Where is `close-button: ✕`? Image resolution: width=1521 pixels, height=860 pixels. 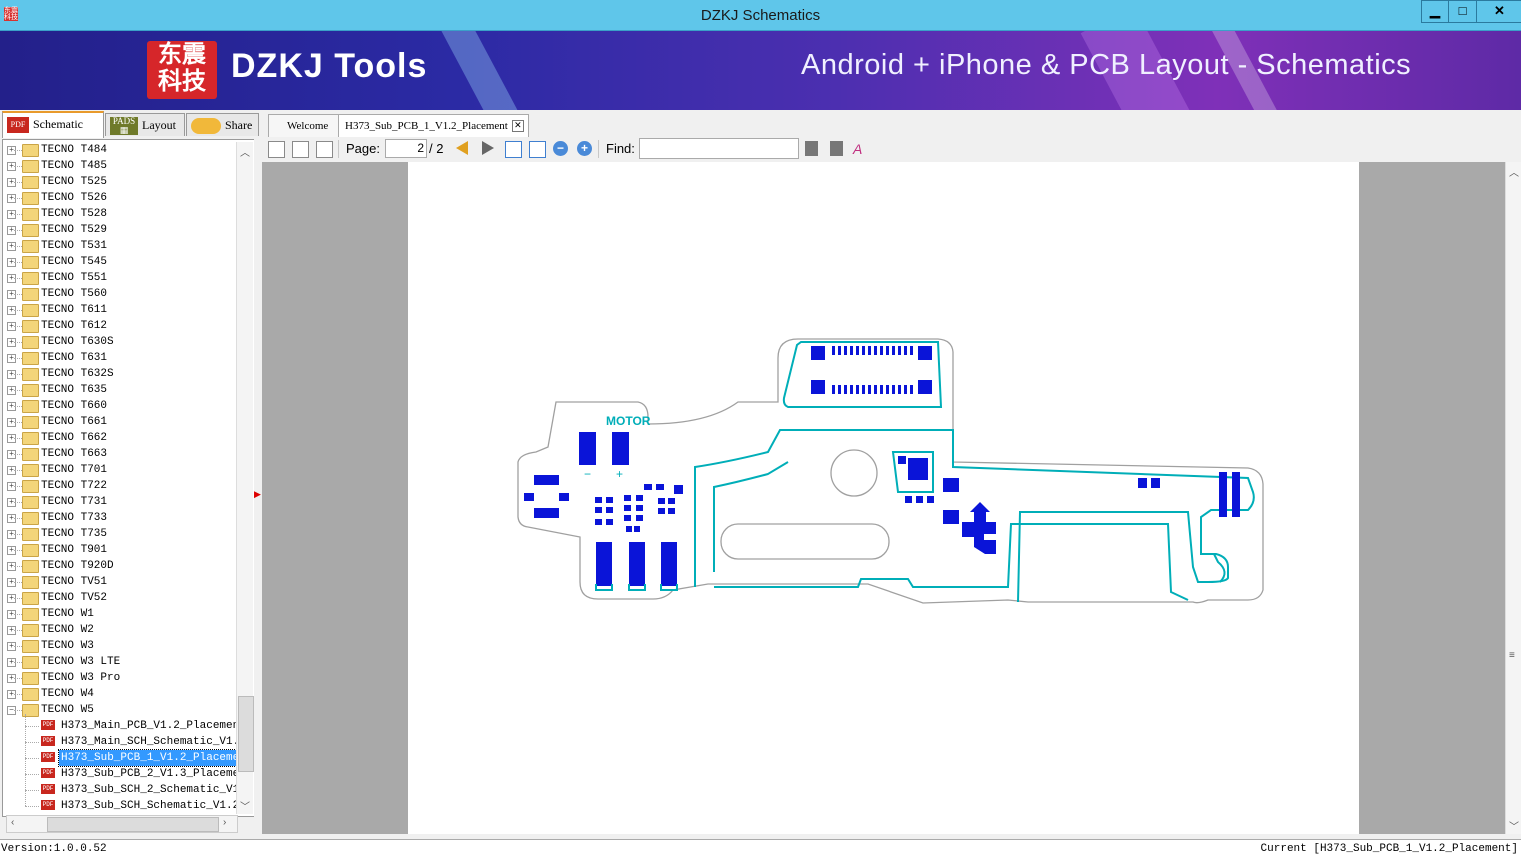
close-button: ✕ is located at coordinates (1498, 11).